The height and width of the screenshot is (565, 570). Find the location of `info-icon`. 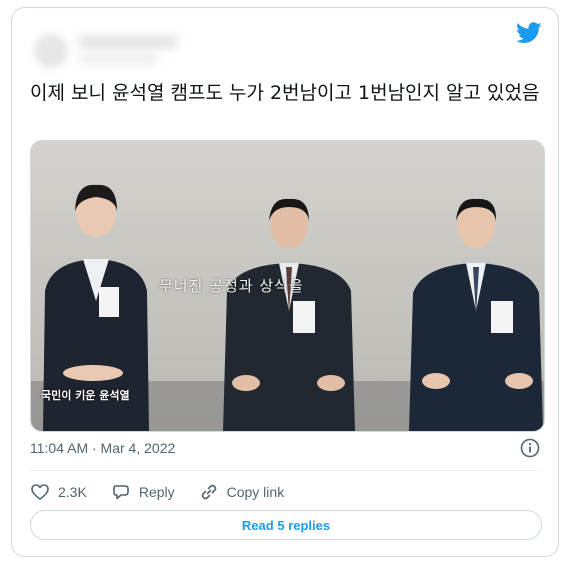

info-icon is located at coordinates (530, 448).